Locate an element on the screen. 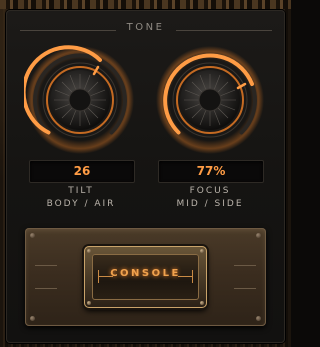 Image resolution: width=320 pixels, height=347 pixels. section-title: TONE is located at coordinates (145, 27).